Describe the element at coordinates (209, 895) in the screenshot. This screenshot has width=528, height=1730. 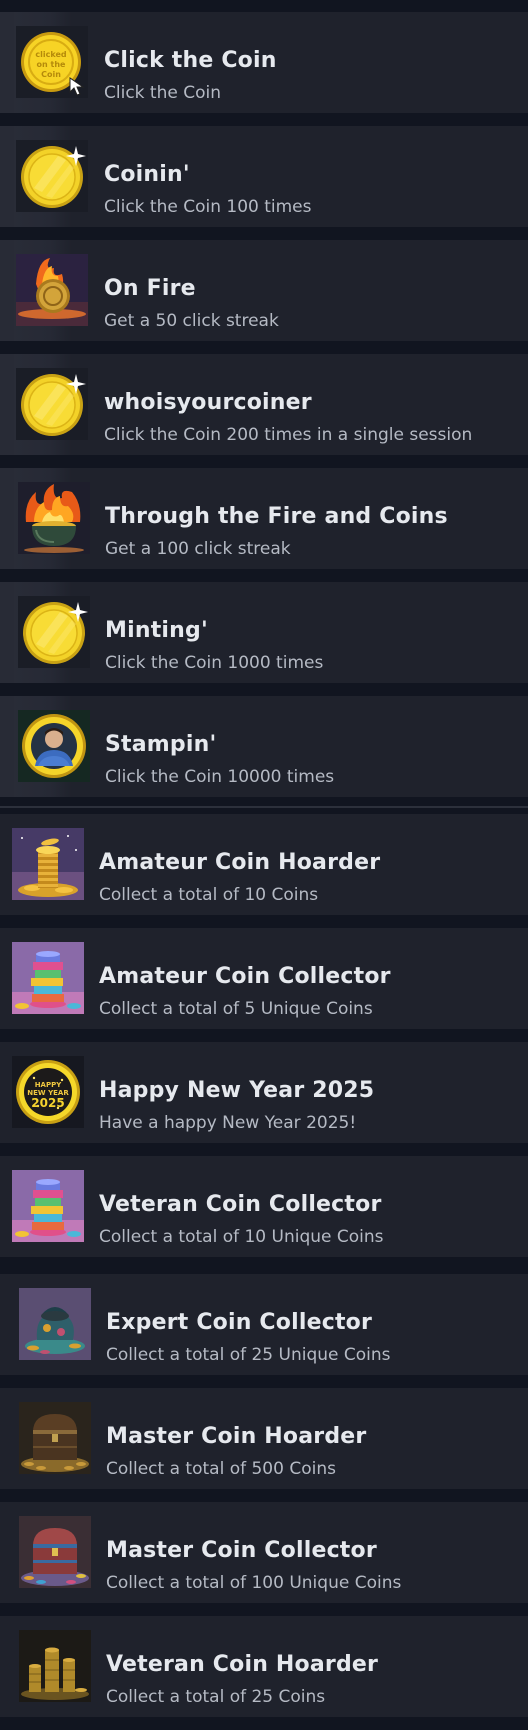
I see `achievement-description: Collect a total of 10 Coins` at that location.